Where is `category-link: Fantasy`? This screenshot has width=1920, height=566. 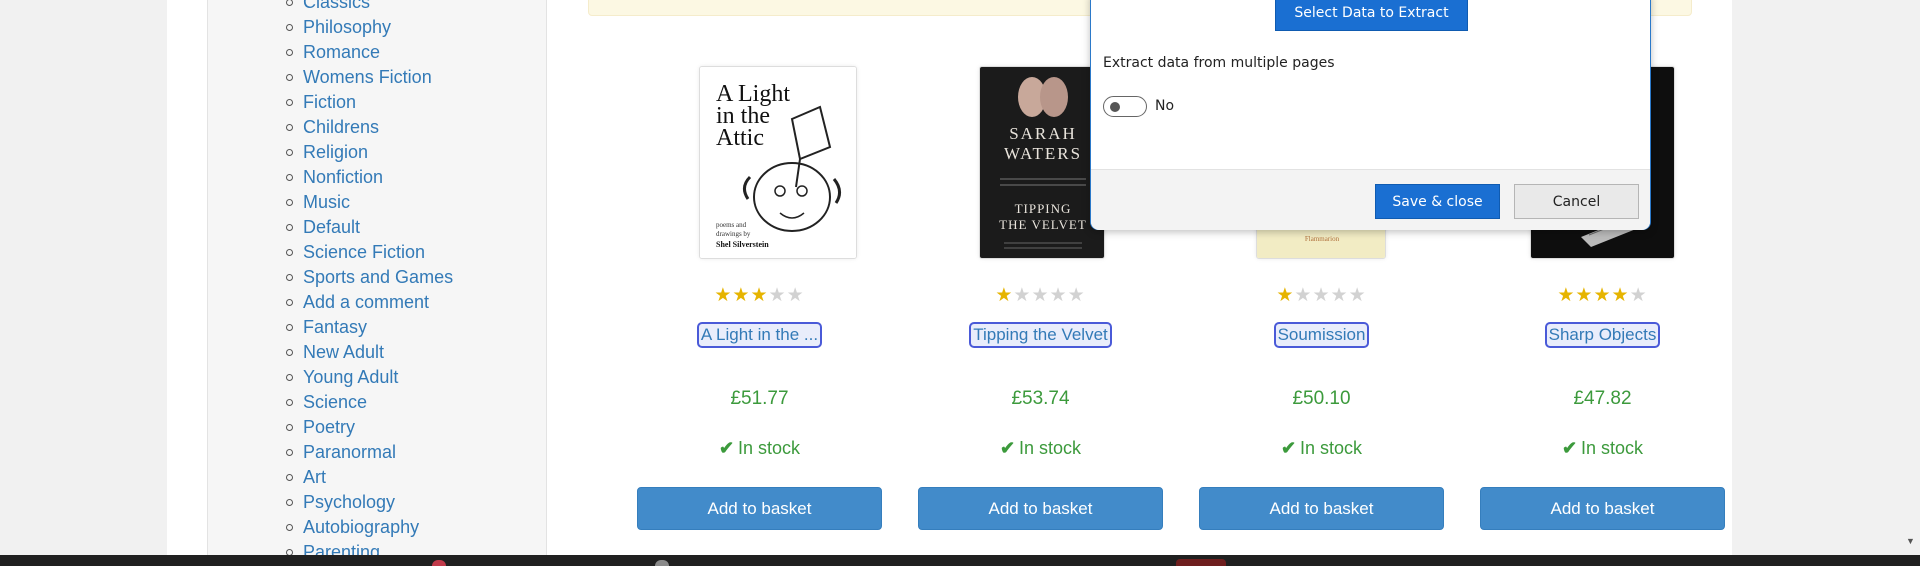
category-link: Fantasy is located at coordinates (335, 327).